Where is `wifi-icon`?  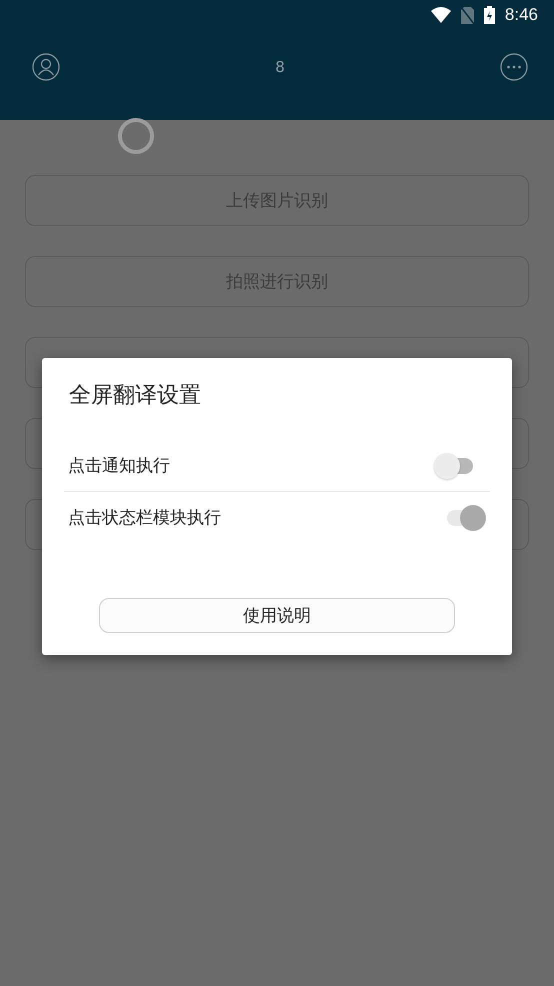 wifi-icon is located at coordinates (440, 15).